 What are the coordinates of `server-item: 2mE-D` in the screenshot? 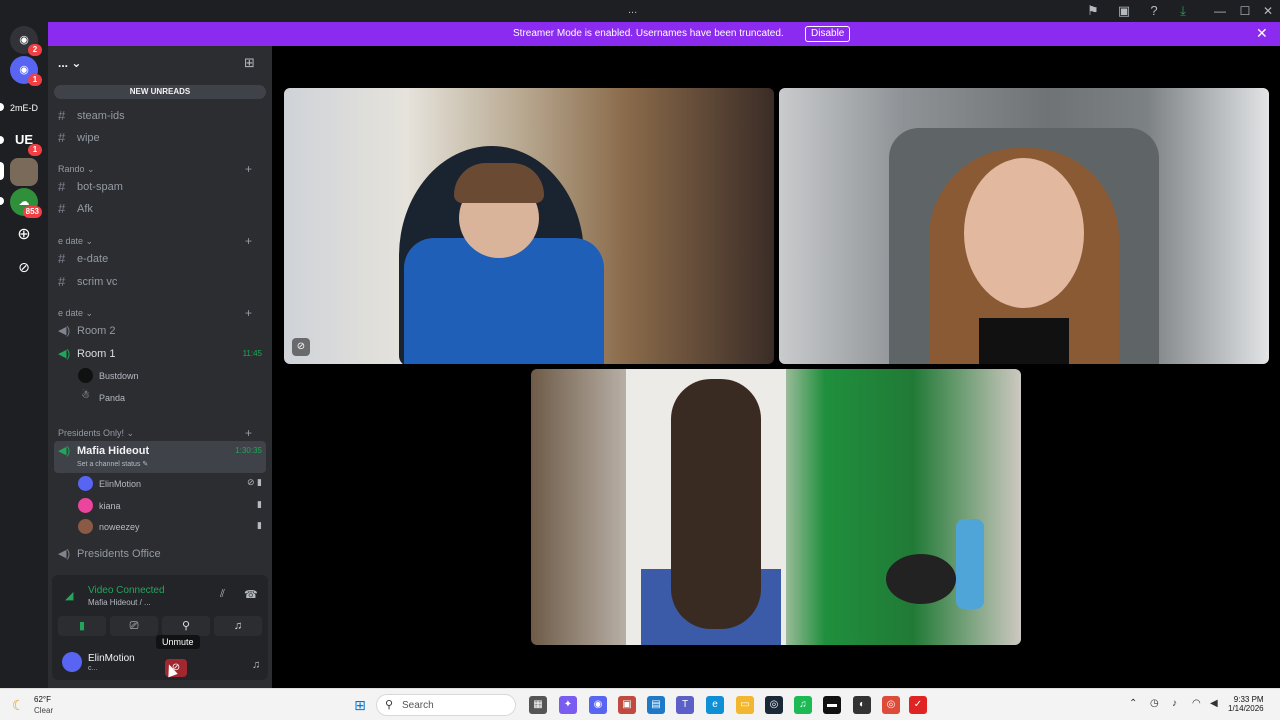 It's located at (24, 108).